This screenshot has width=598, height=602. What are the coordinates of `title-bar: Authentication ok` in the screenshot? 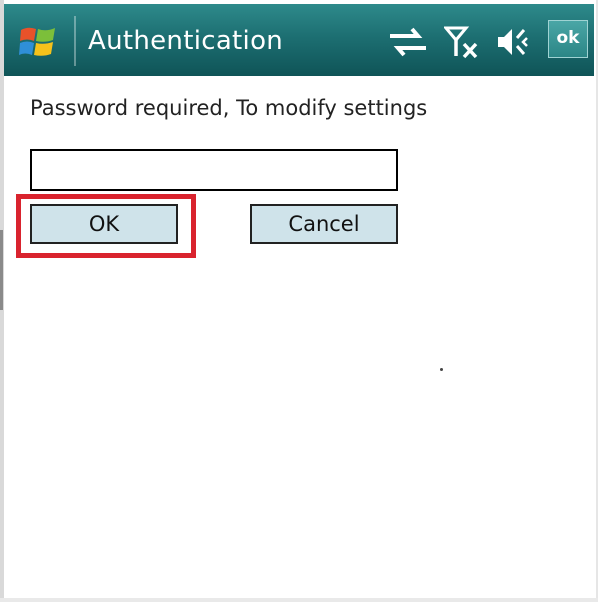 It's located at (299, 40).